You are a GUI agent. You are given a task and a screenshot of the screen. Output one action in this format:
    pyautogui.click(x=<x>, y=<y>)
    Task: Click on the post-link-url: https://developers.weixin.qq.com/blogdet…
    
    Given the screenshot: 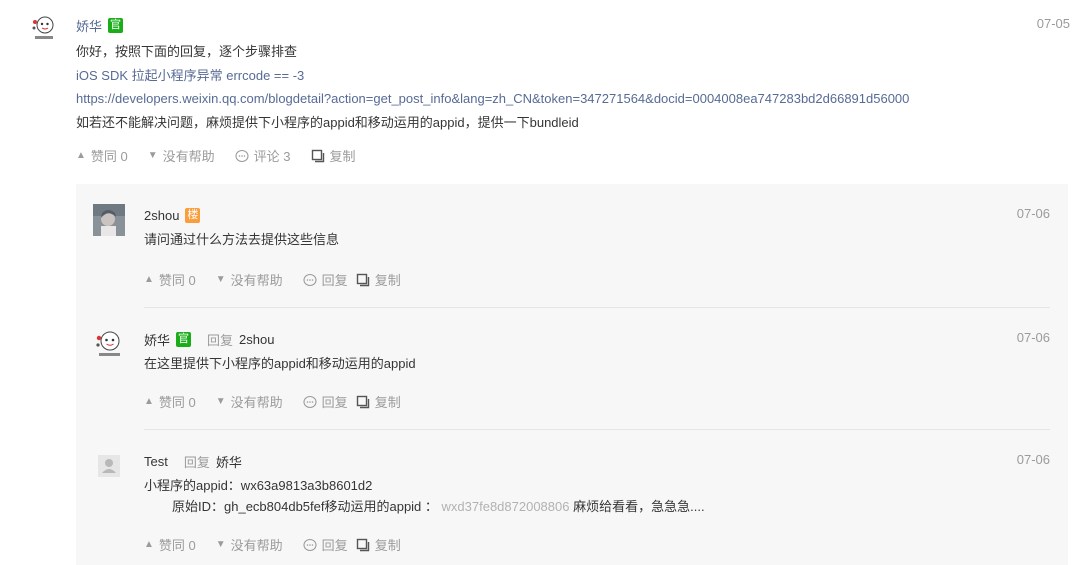 What is the action you would take?
    pyautogui.click(x=556, y=99)
    